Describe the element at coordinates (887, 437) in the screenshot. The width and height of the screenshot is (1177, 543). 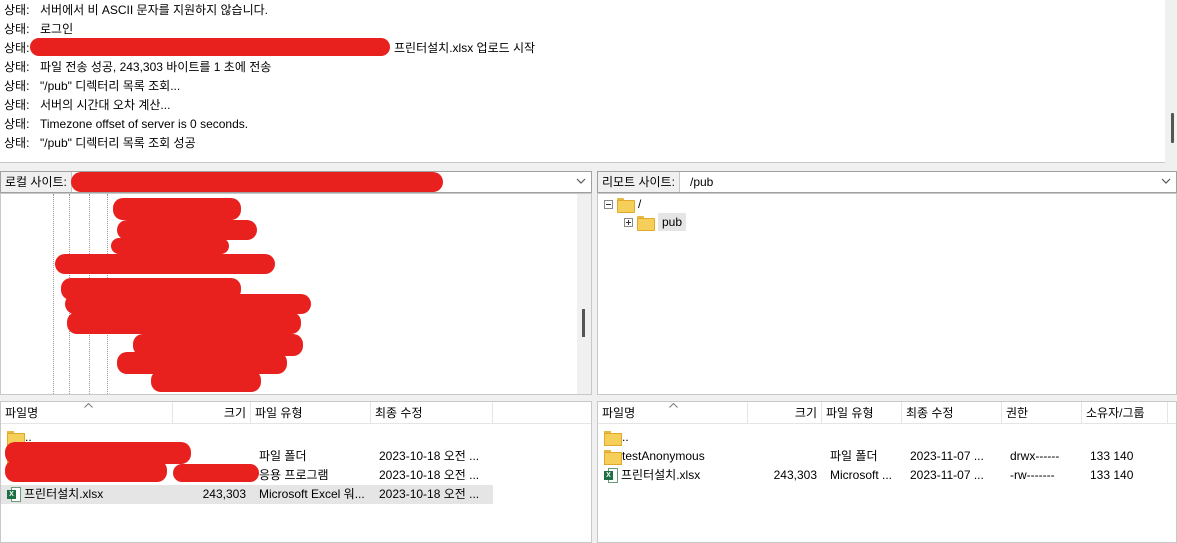
I see `list-item: ..` at that location.